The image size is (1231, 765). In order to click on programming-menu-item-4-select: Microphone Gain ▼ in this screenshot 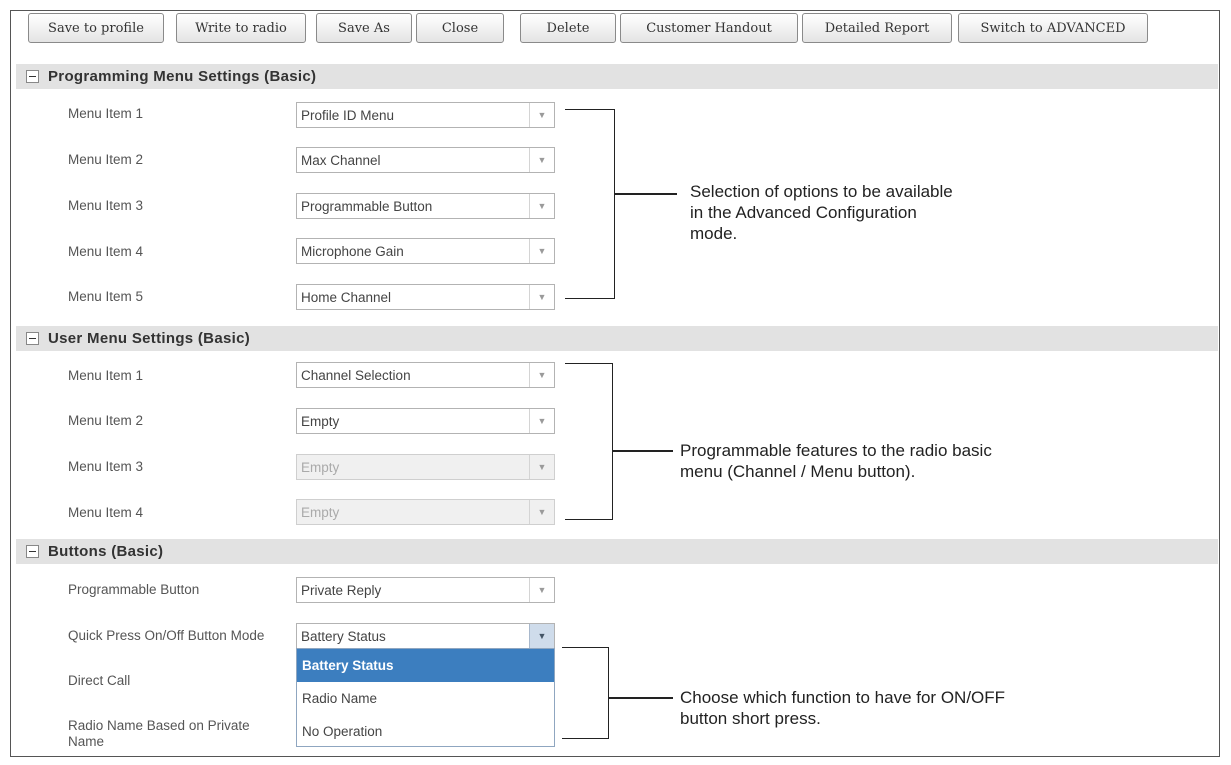, I will do `click(425, 251)`.